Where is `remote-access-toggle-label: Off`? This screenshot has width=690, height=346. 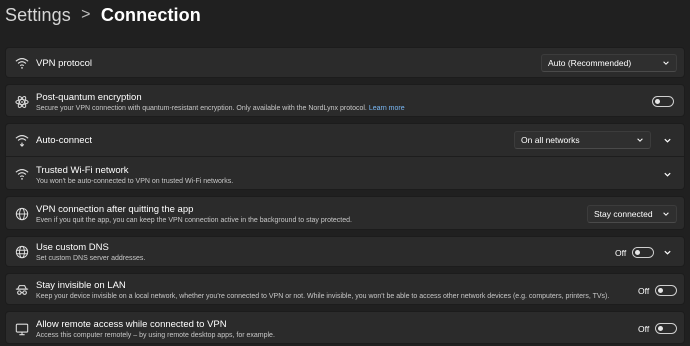 remote-access-toggle-label: Off is located at coordinates (644, 328).